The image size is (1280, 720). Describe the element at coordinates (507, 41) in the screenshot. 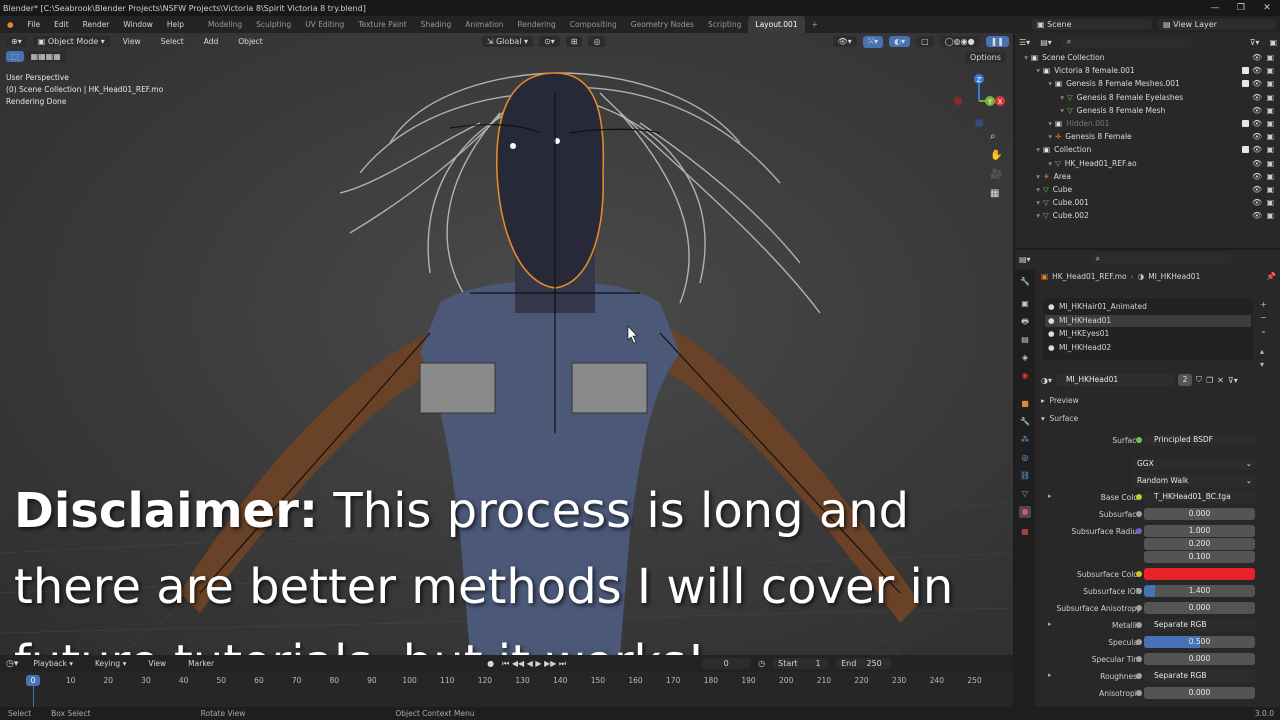

I see `orientation-dropdown: ⇲ Global ▾` at that location.